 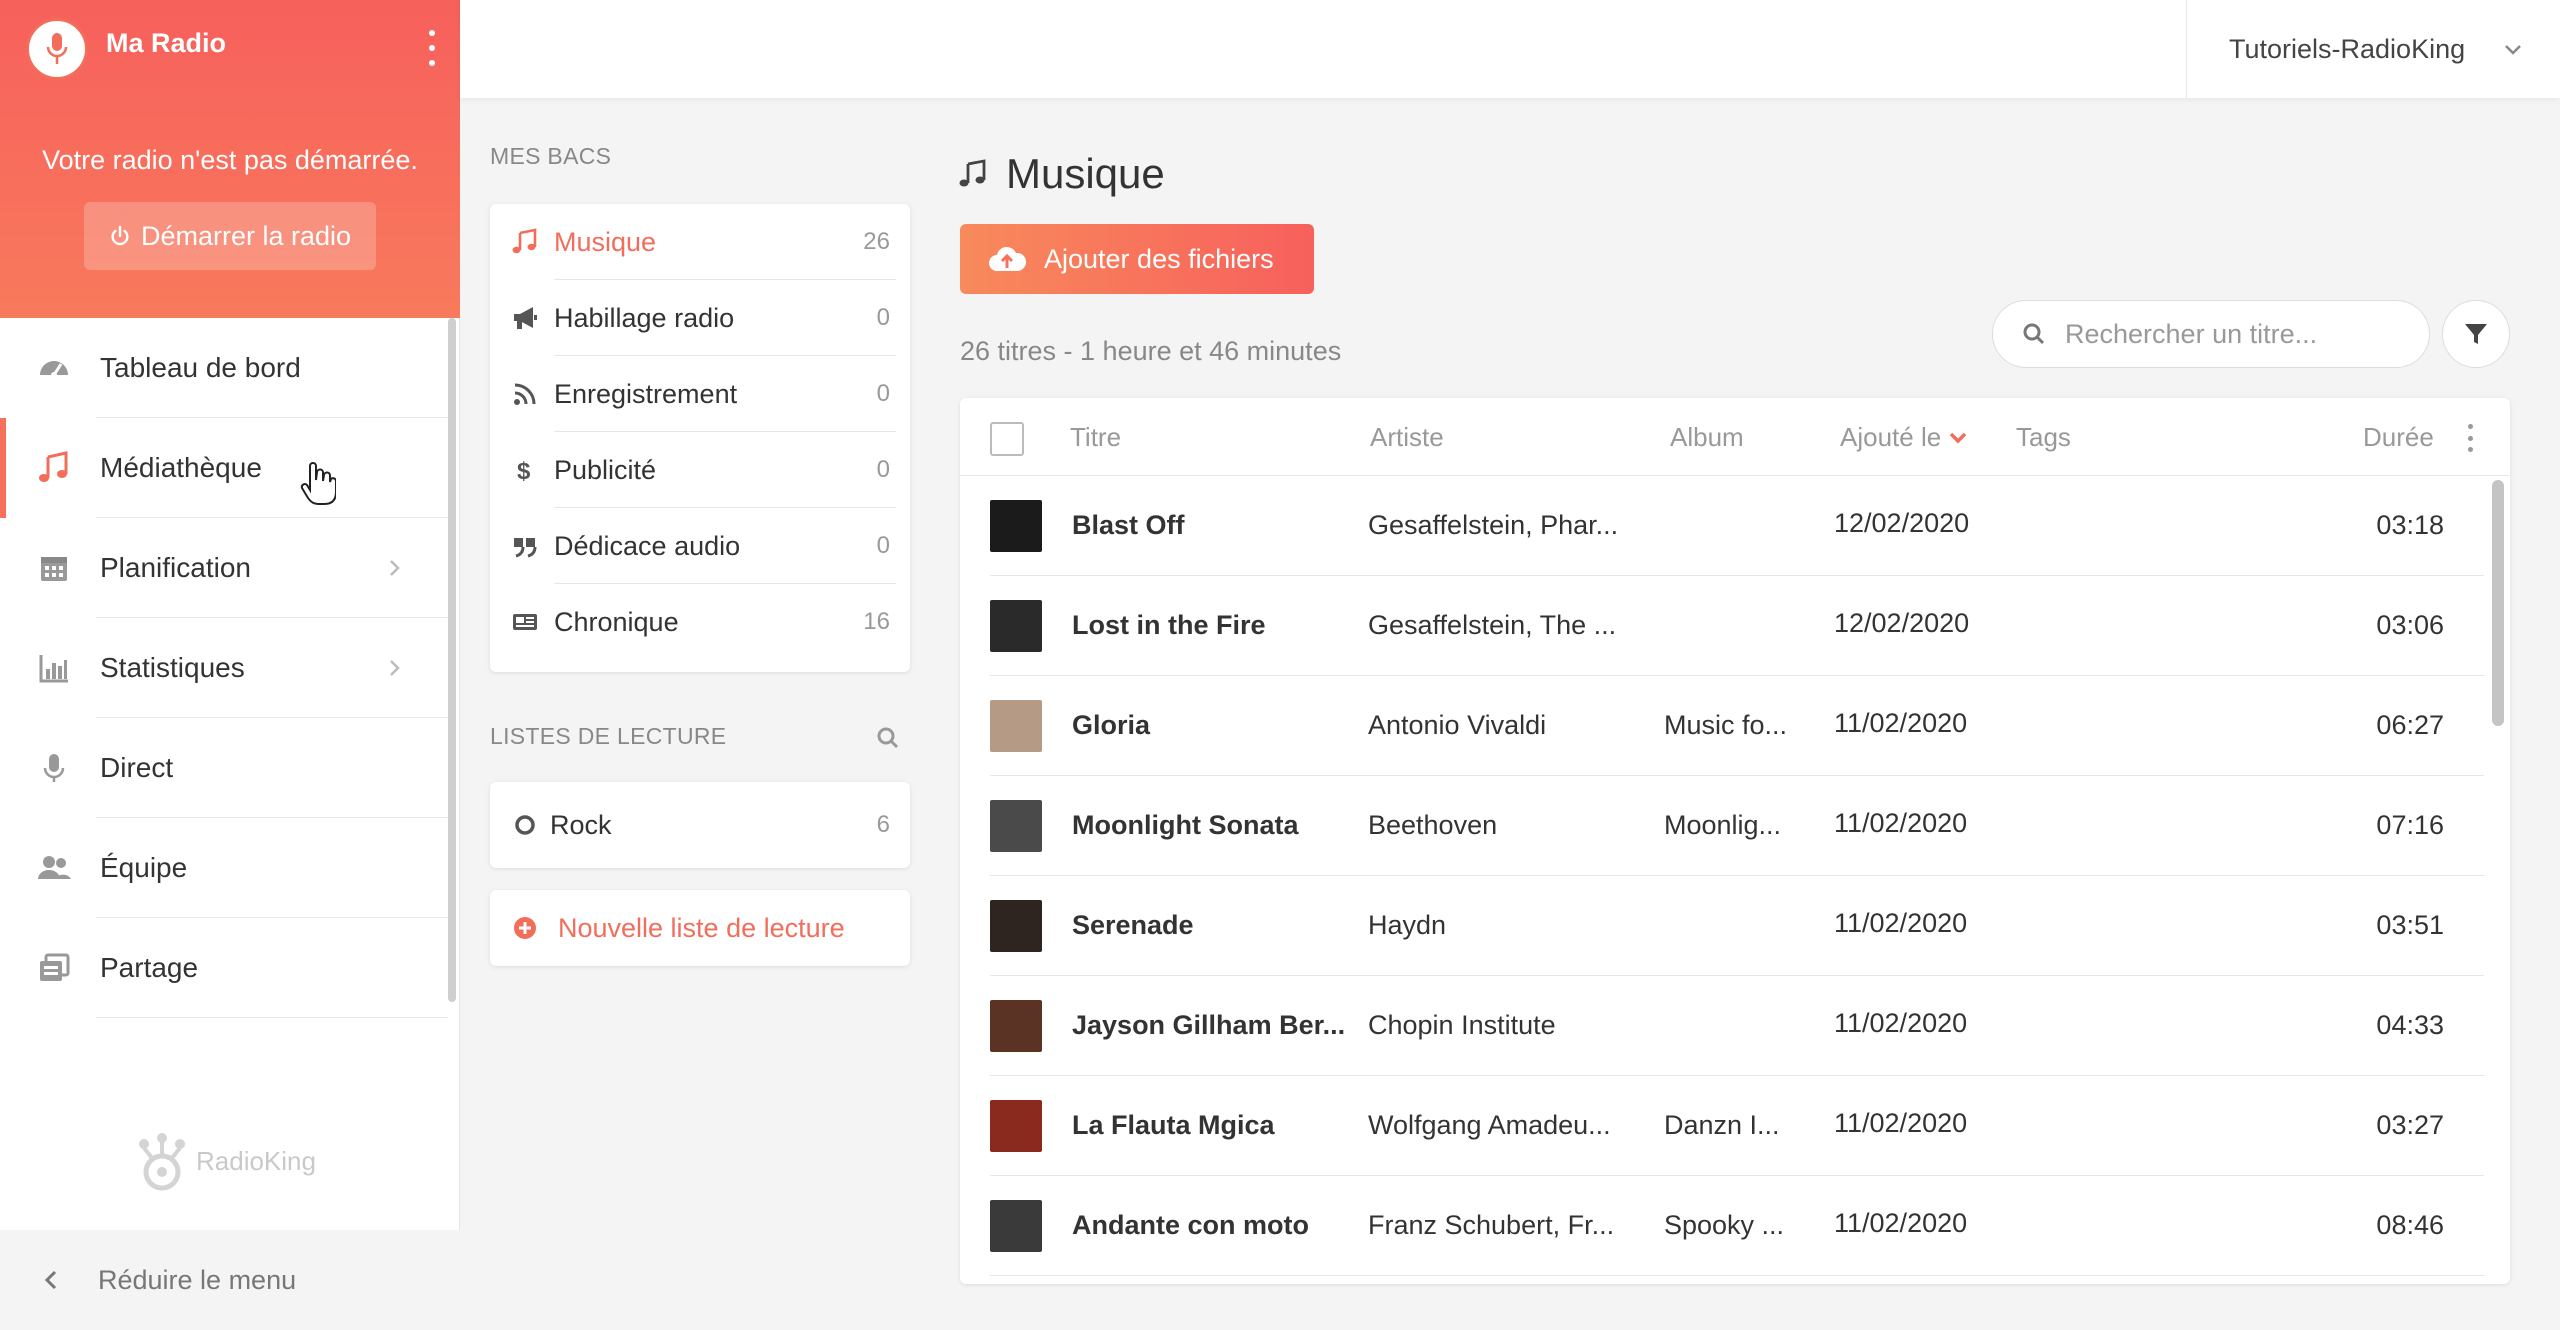 I want to click on new-playlist-label: Nouvelle liste de lecture, so click(x=701, y=927).